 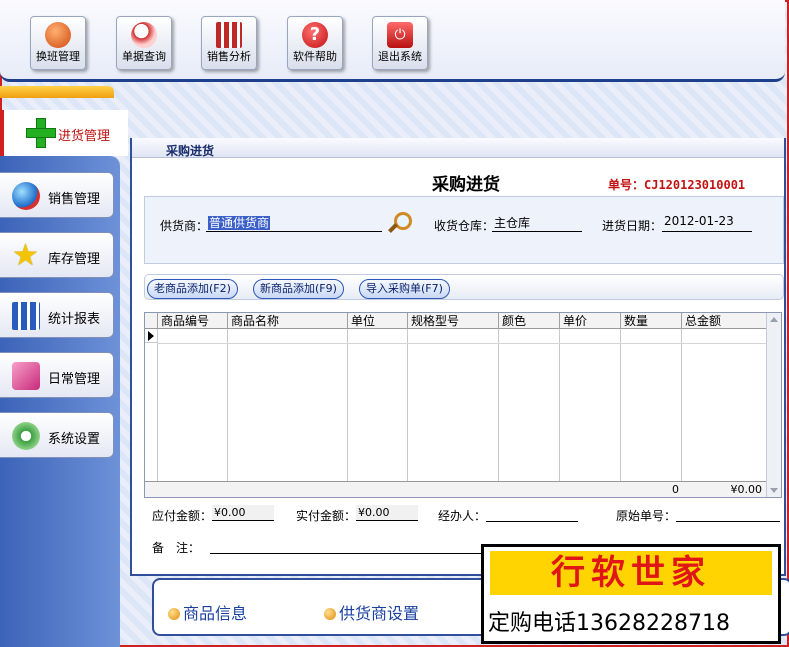 What do you see at coordinates (74, 439) in the screenshot?
I see `nav-item-label: 系统设置` at bounding box center [74, 439].